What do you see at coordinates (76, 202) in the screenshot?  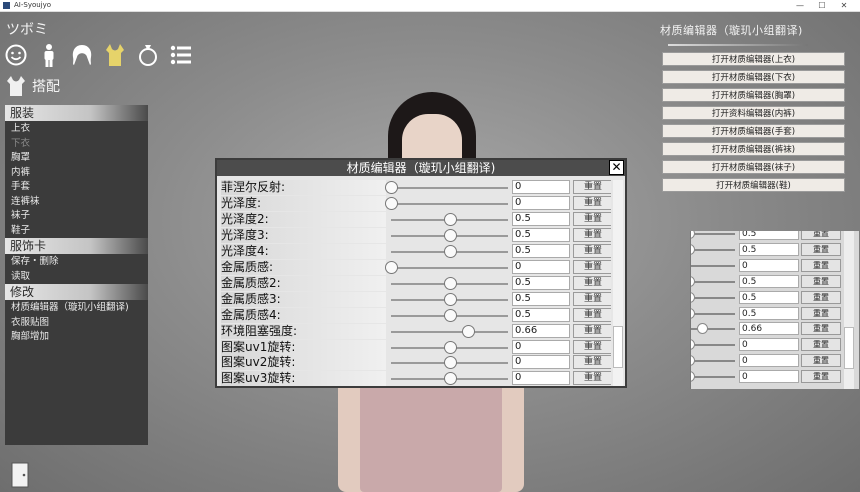 I see `menu-item: 连裤袜` at bounding box center [76, 202].